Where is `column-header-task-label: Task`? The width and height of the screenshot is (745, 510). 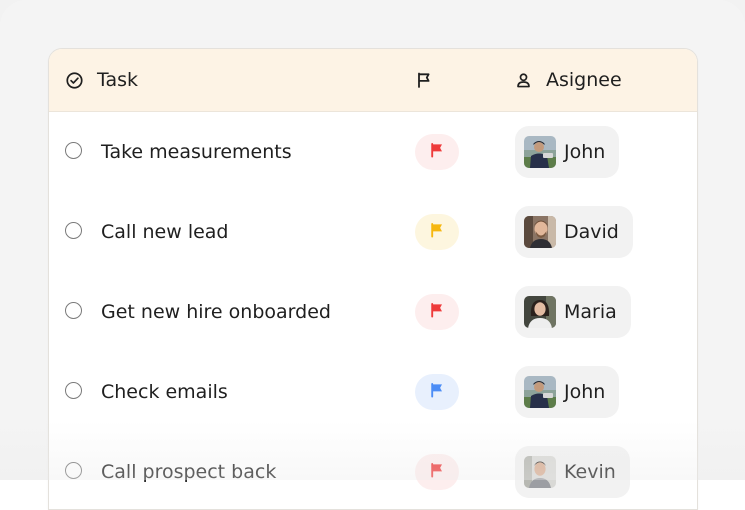 column-header-task-label: Task is located at coordinates (118, 80).